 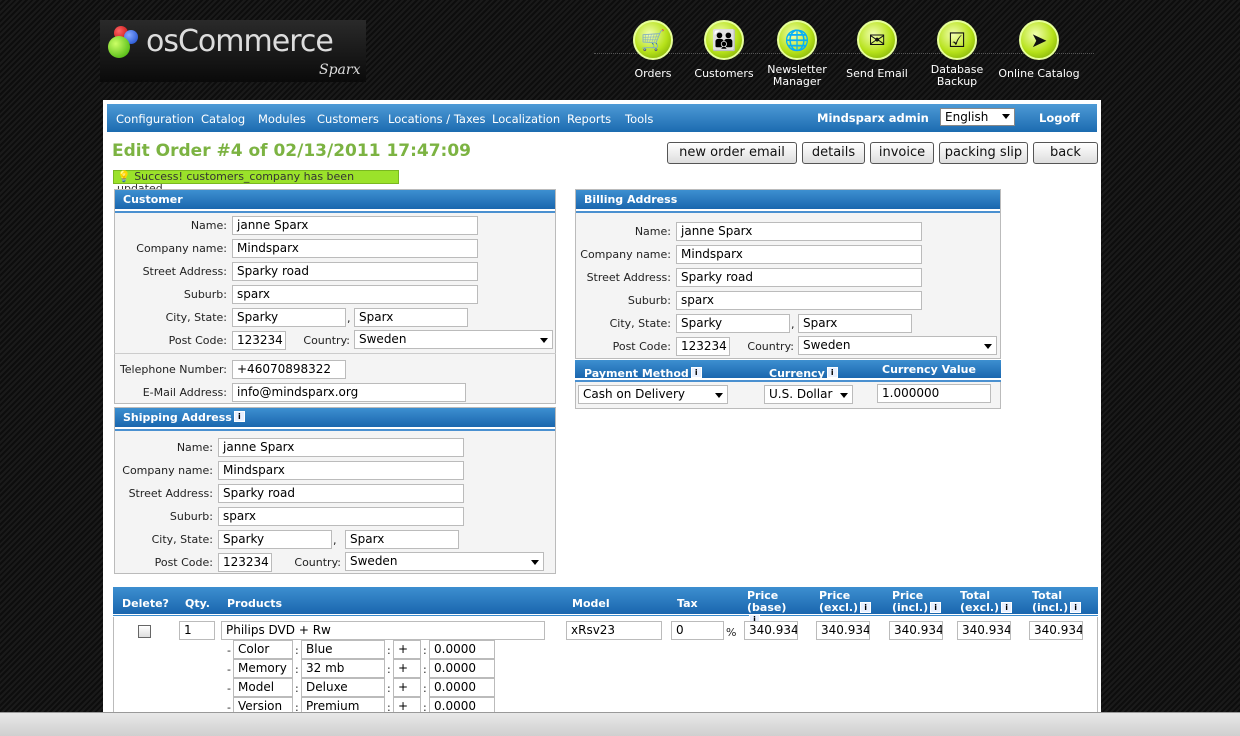 I want to click on oscommerce-logo: osCommerce Sparx, so click(x=233, y=51).